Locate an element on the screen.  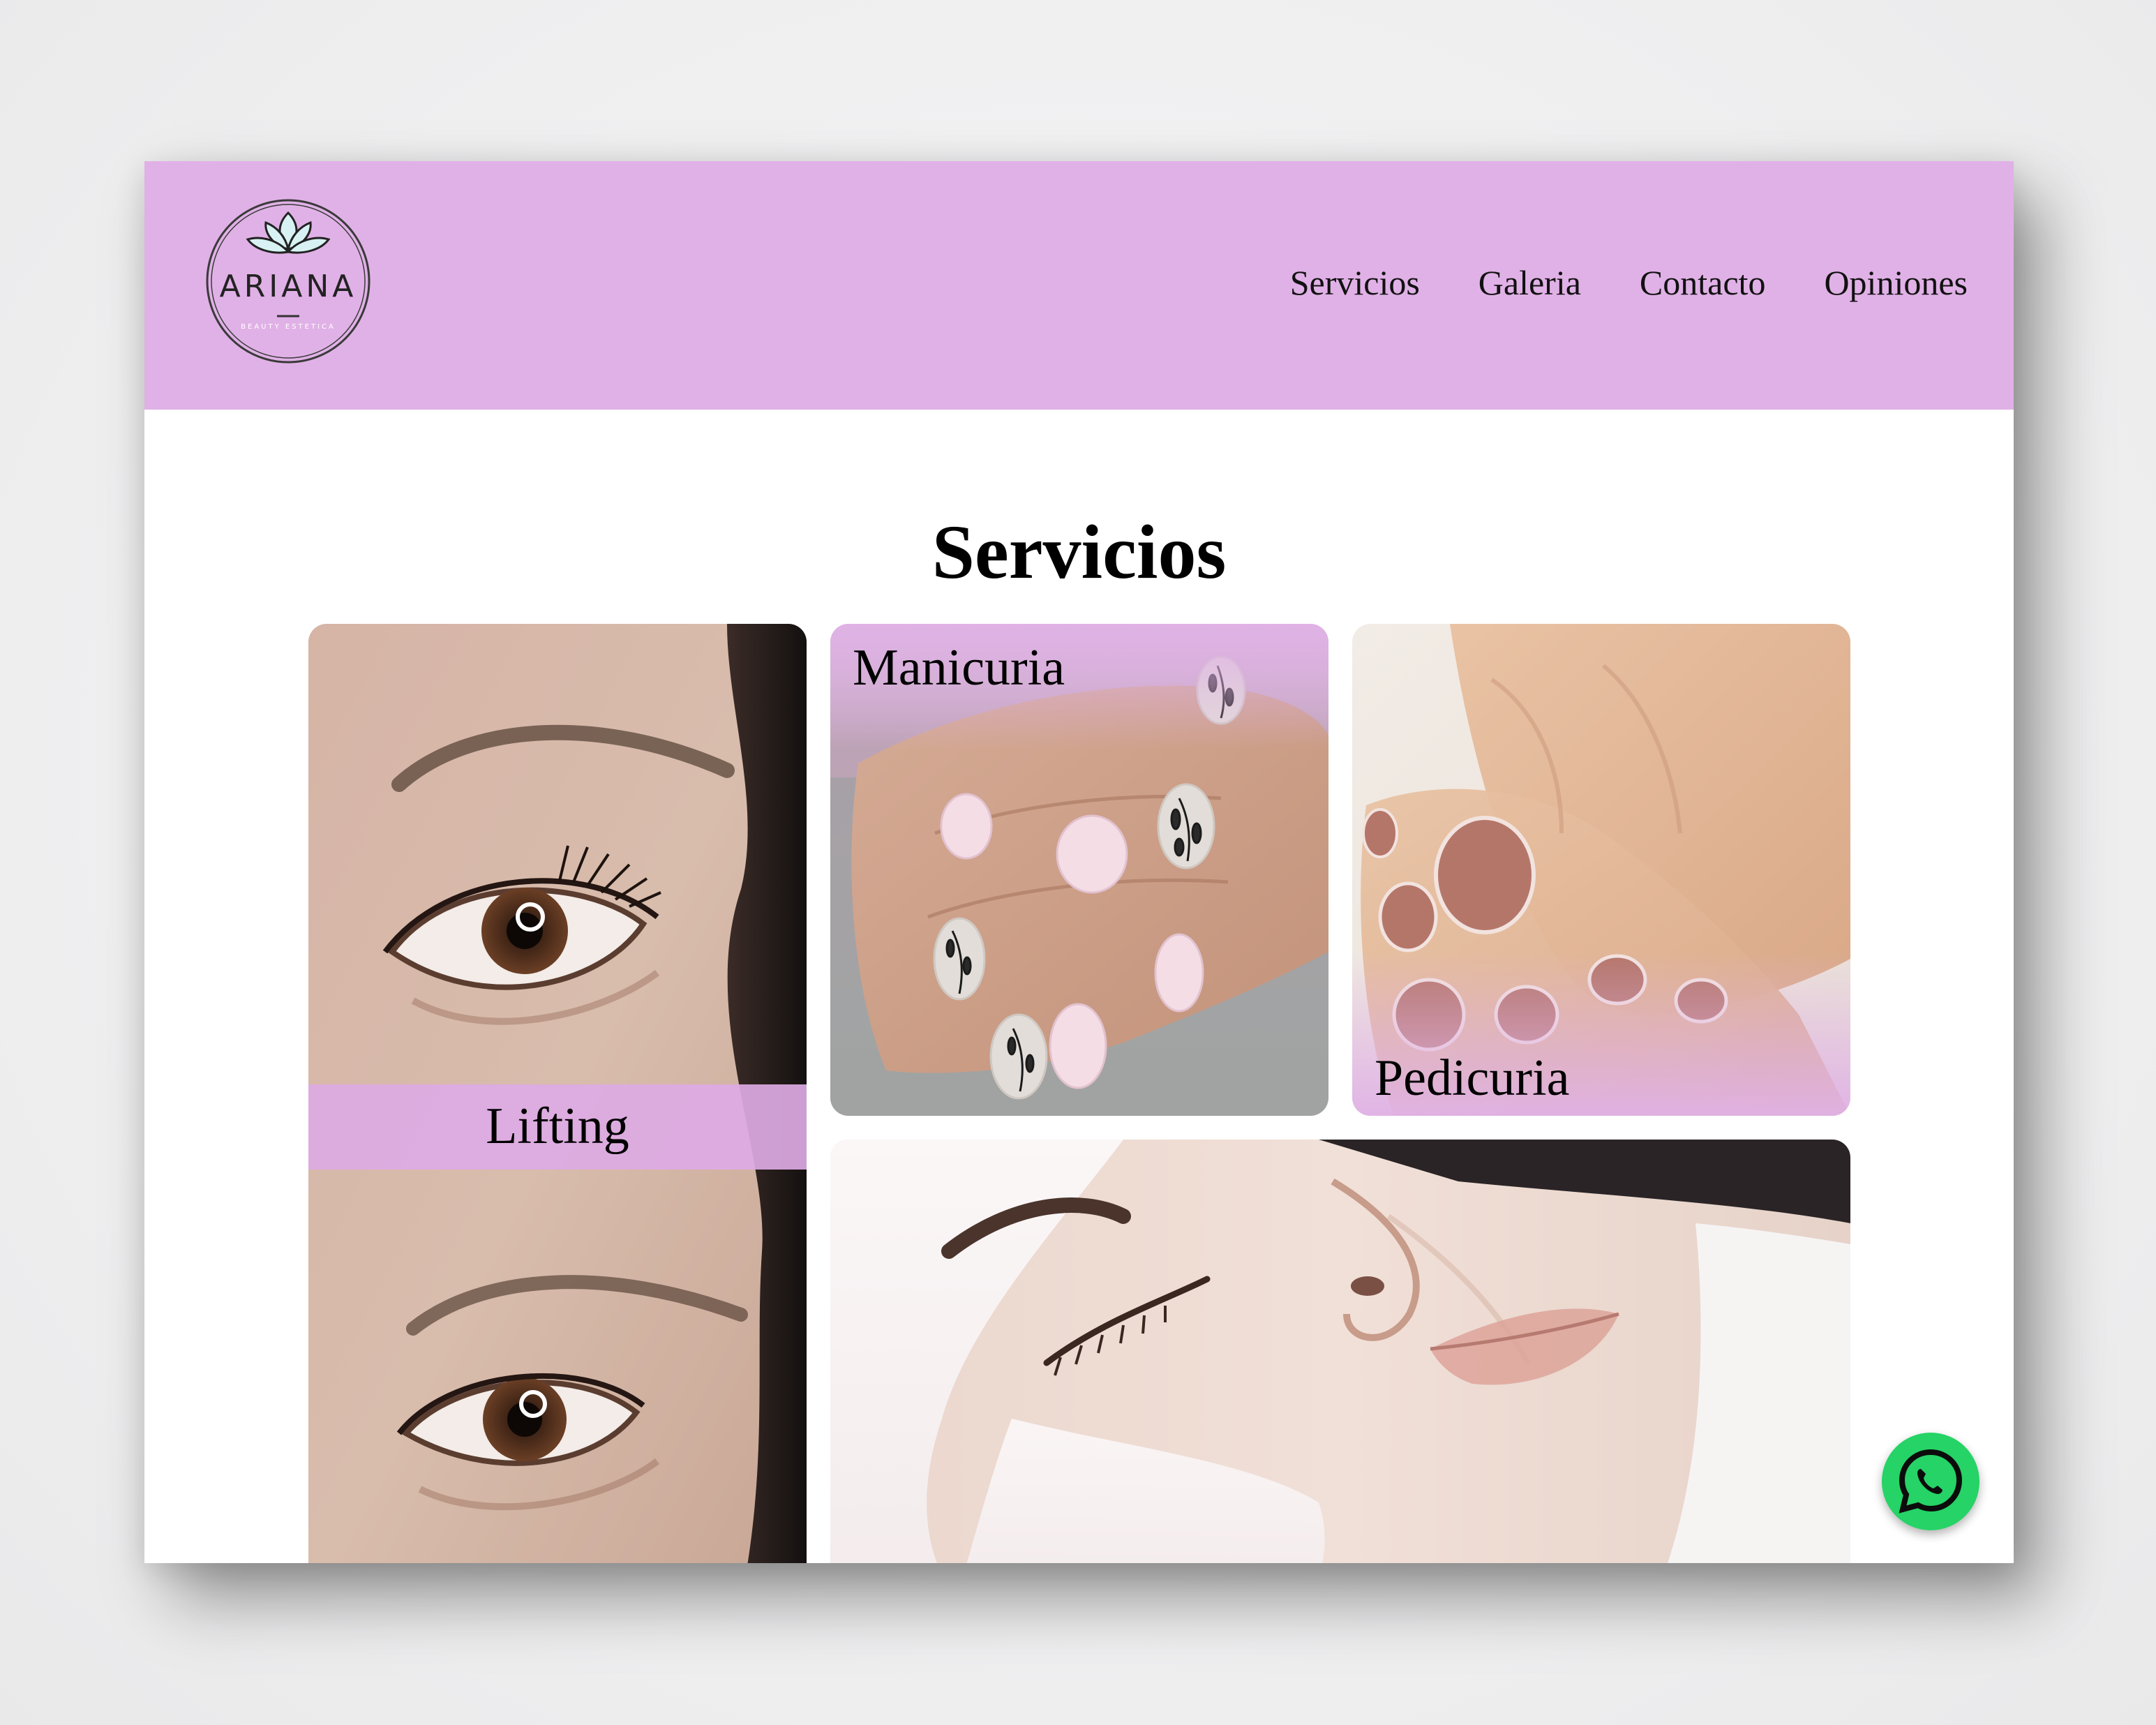
brand-logo: ARIANA BEAUTY ESTETICA is located at coordinates (288, 281).